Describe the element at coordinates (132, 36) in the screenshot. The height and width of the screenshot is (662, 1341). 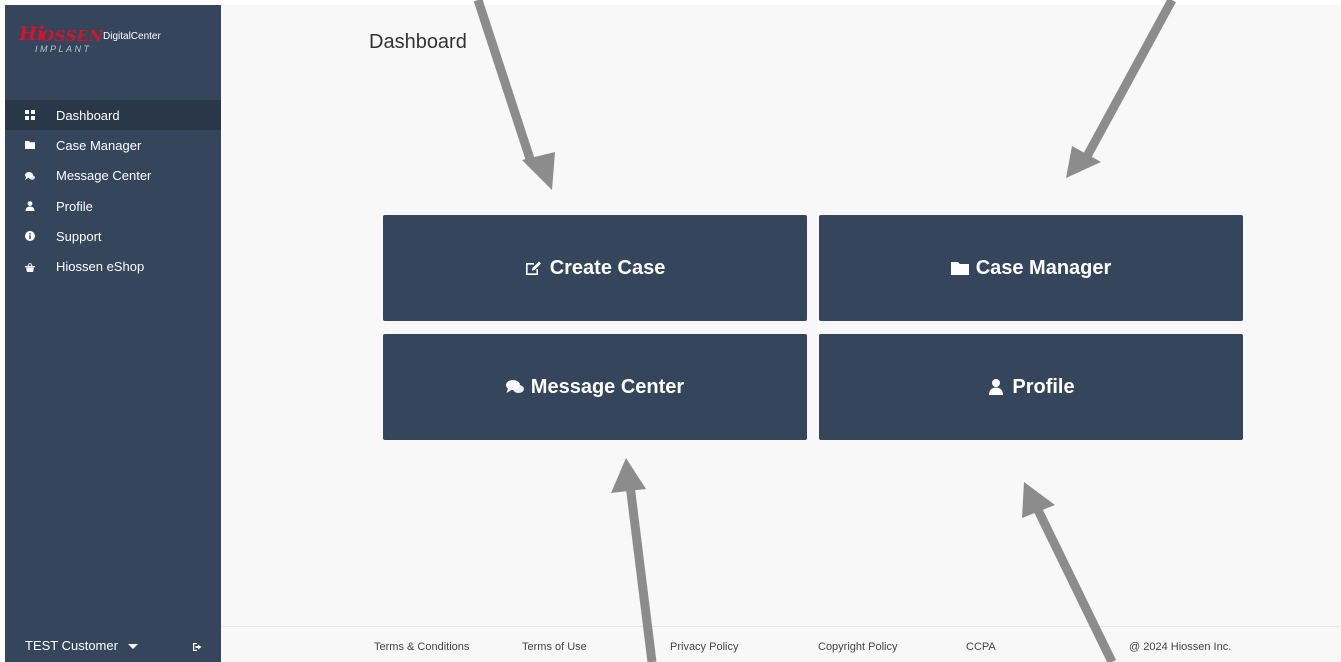
I see `product-name: DigitalCenter` at that location.